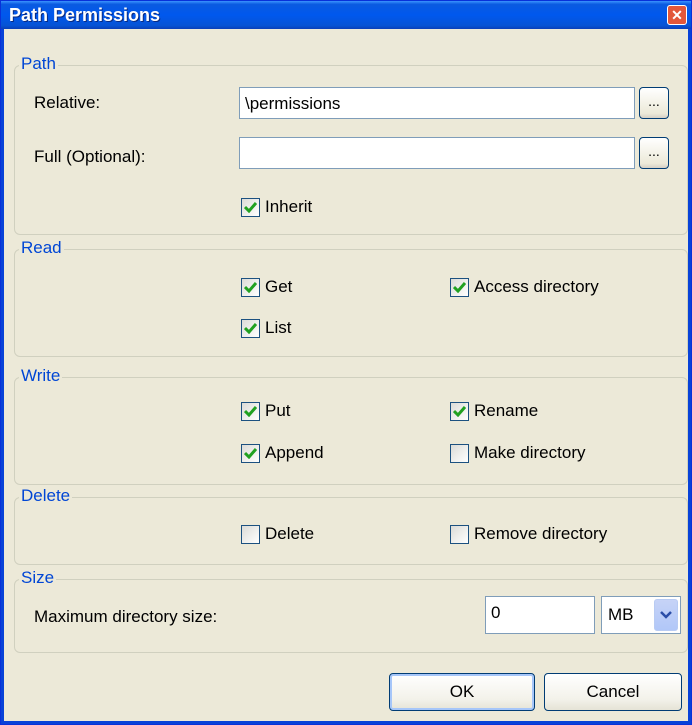 The width and height of the screenshot is (692, 725). Describe the element at coordinates (289, 206) in the screenshot. I see `inherit-label: Inherit` at that location.